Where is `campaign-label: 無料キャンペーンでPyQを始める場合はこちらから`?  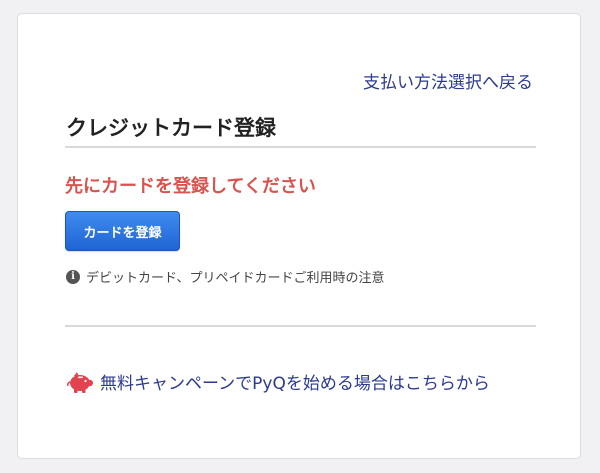 campaign-label: 無料キャンペーンでPyQを始める場合はこちらから is located at coordinates (295, 384).